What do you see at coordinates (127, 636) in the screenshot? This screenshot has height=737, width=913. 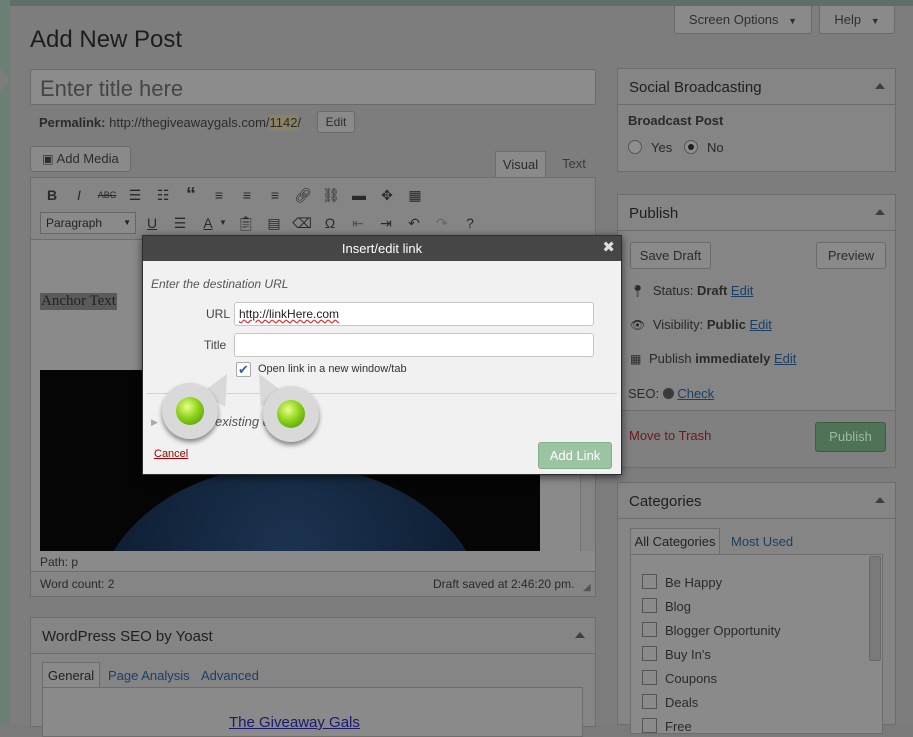 I see `seo-panel-title: WordPress SEO by Yoast` at bounding box center [127, 636].